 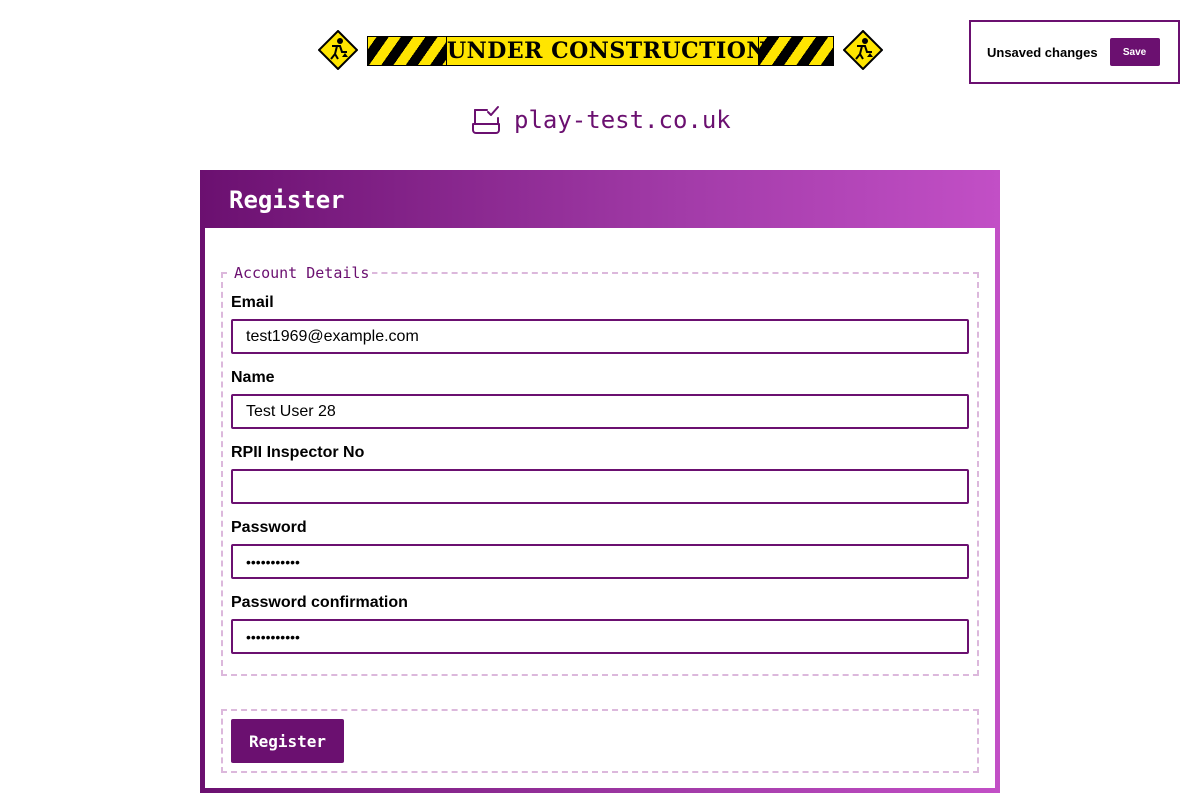 I want to click on register-button: Register, so click(x=287, y=741).